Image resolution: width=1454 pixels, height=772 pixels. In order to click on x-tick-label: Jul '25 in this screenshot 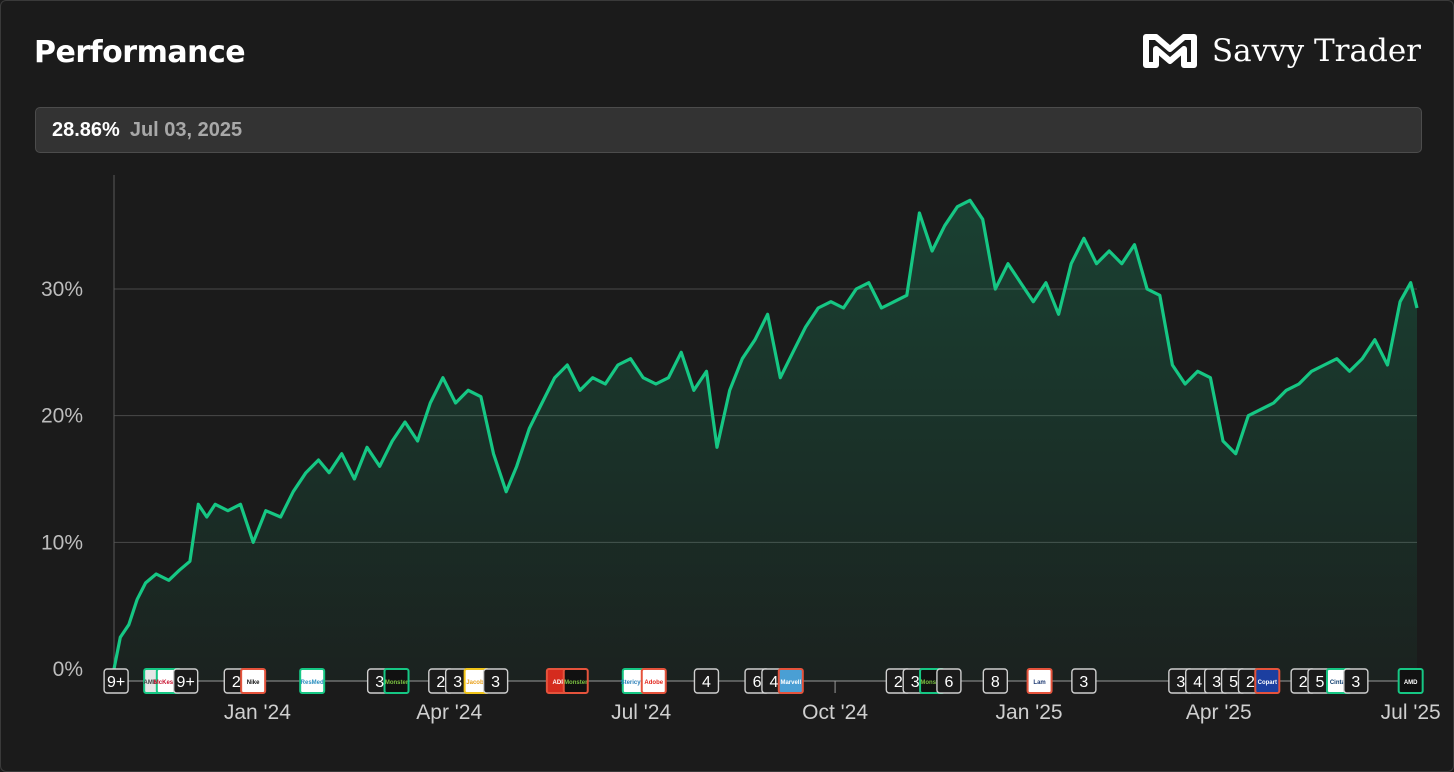, I will do `click(1411, 712)`.